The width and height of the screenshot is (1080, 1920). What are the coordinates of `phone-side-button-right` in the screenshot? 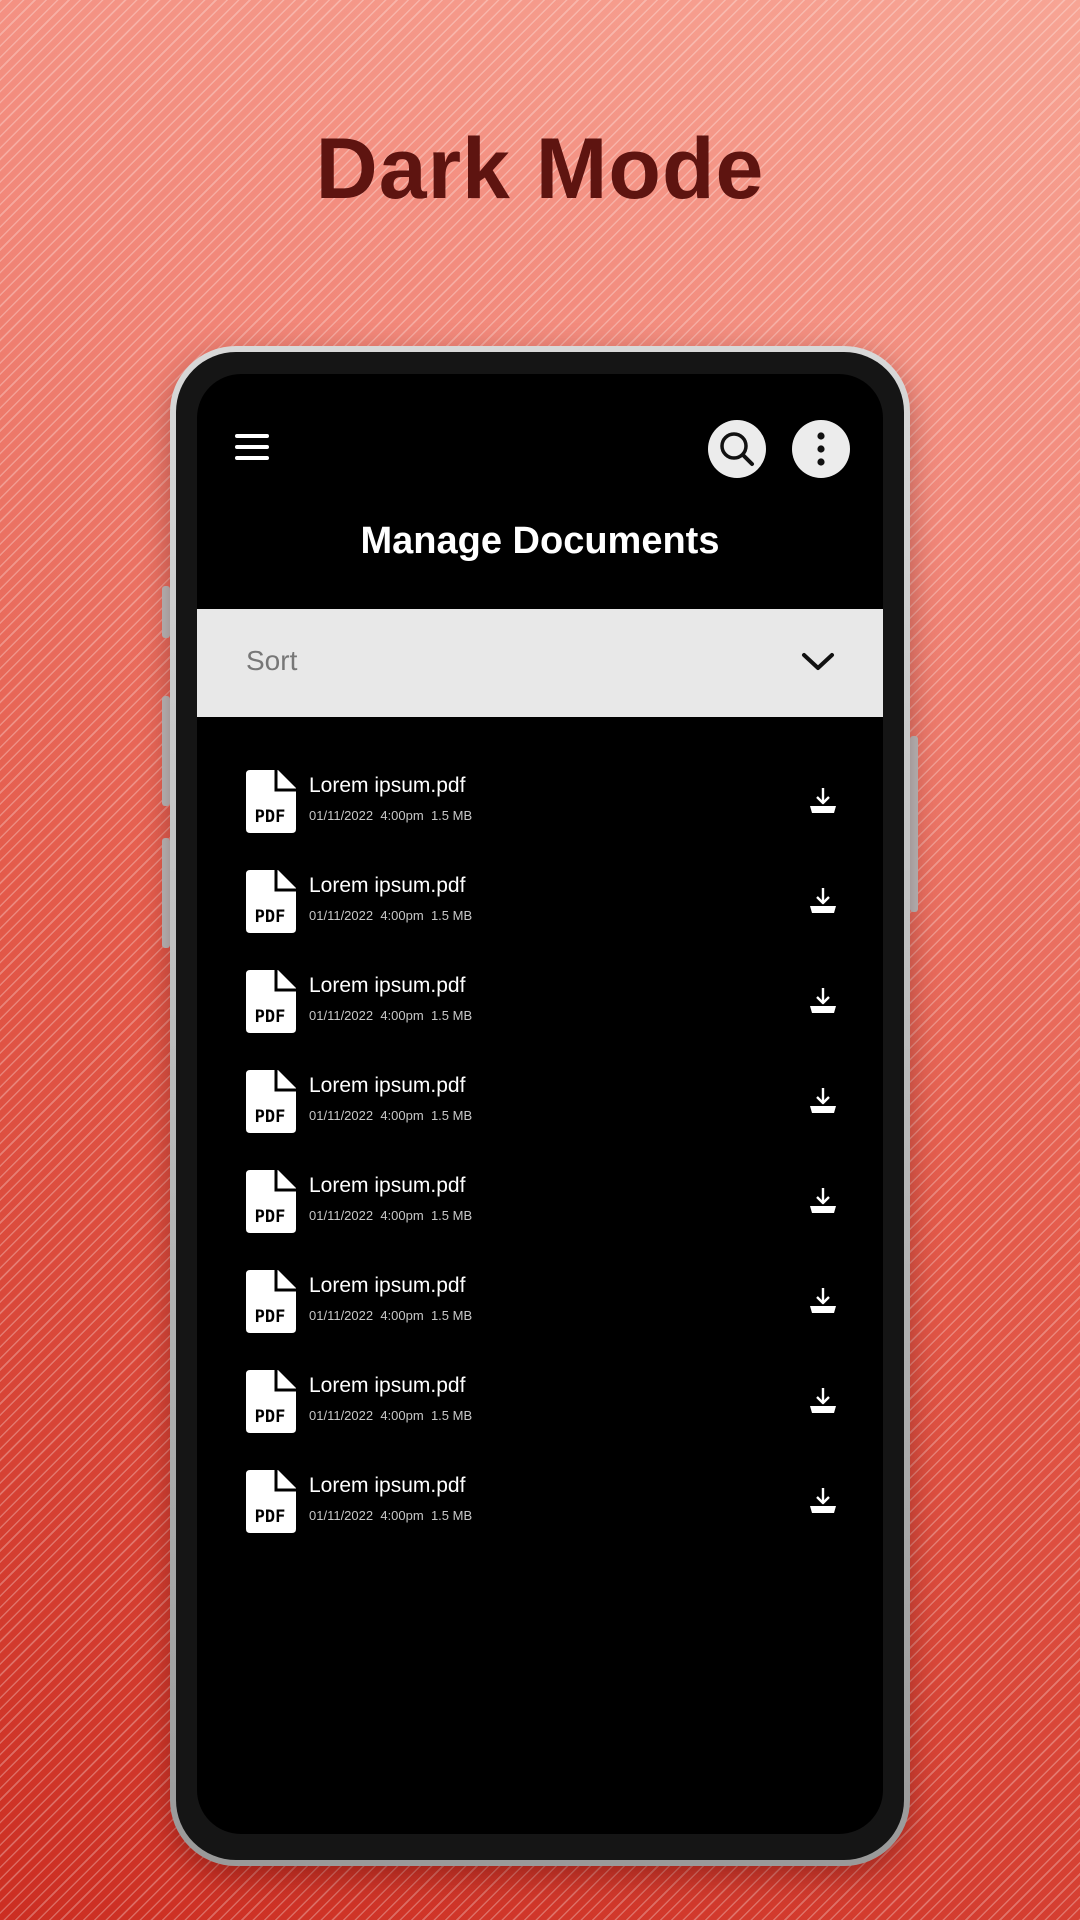 It's located at (914, 824).